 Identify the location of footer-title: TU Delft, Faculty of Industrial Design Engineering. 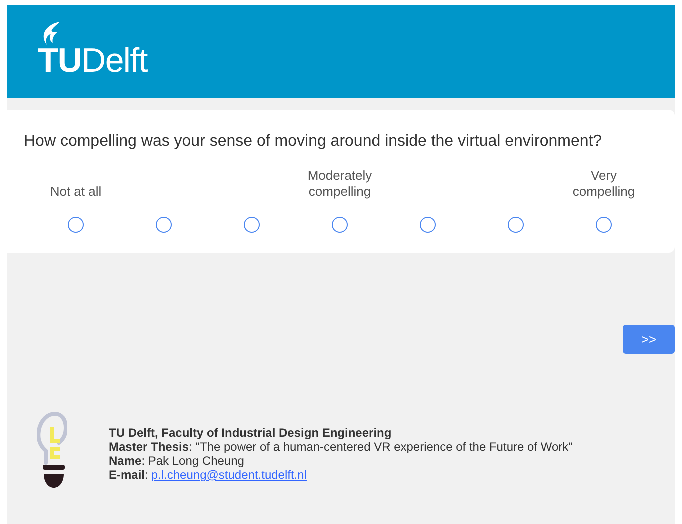
(251, 433).